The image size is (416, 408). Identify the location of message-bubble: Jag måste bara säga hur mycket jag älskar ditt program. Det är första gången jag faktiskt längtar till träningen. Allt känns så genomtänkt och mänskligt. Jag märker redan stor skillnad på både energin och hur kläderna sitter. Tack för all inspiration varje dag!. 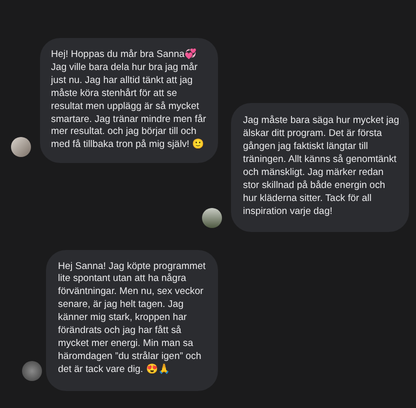
(320, 167).